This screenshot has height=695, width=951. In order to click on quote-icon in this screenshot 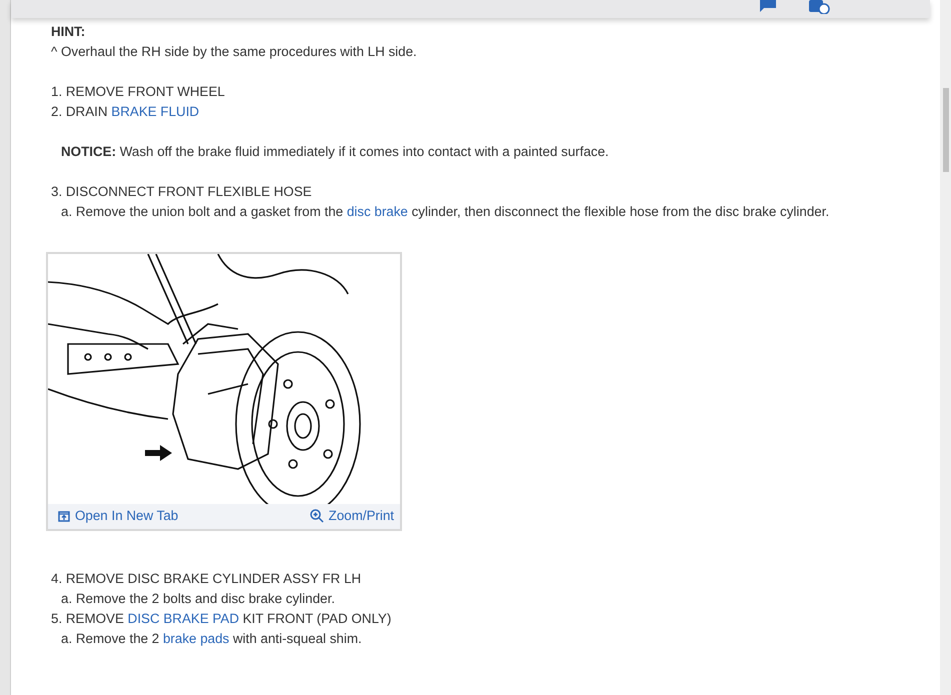, I will do `click(819, 7)`.